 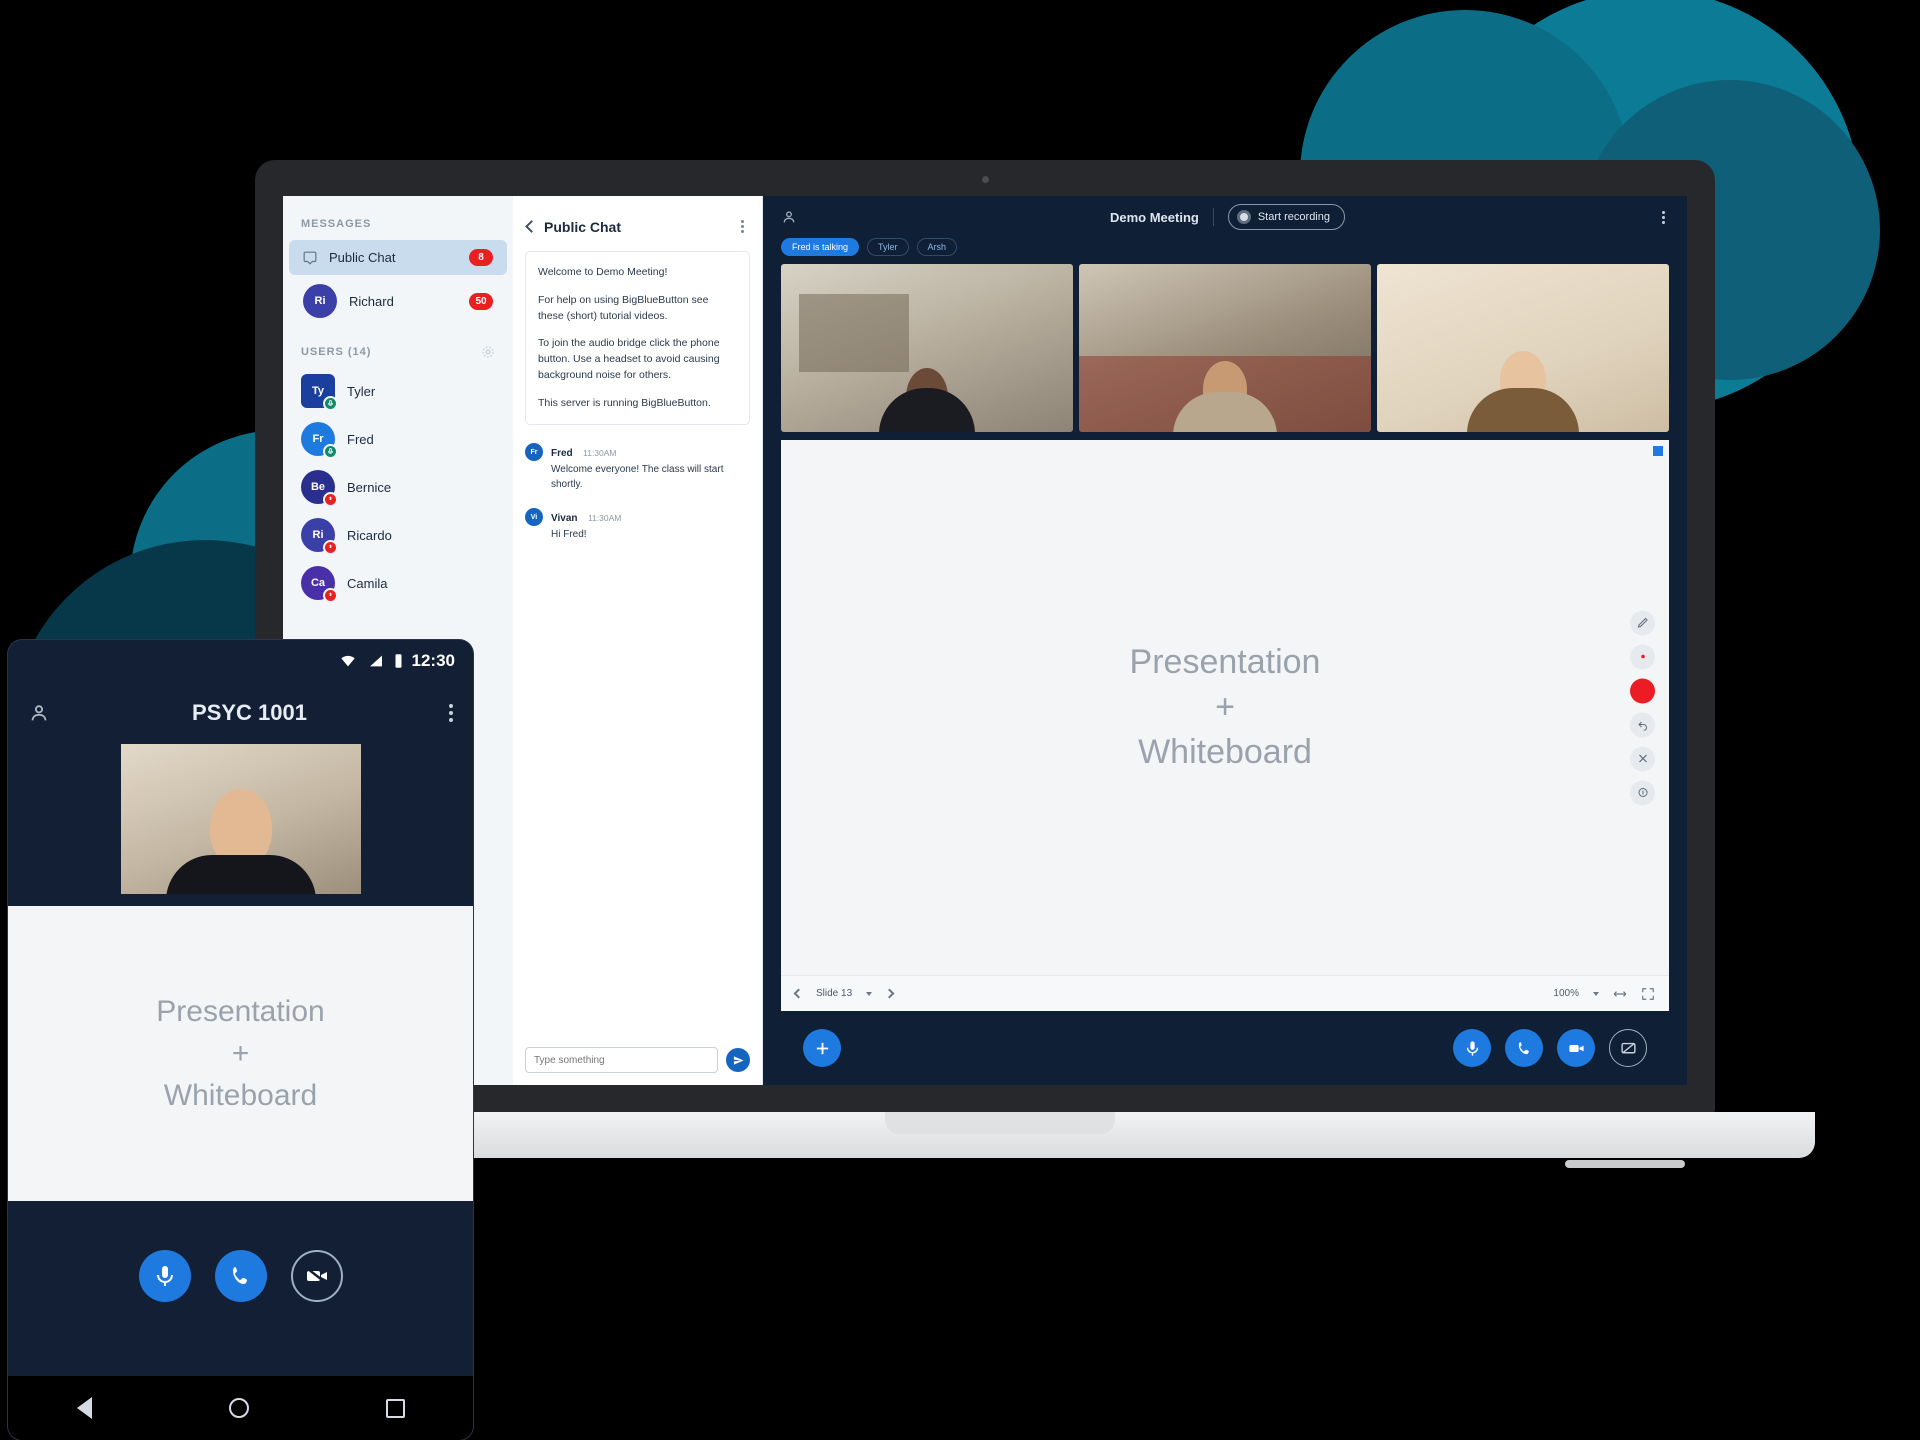 What do you see at coordinates (84, 1408) in the screenshot?
I see `back-nav-icon` at bounding box center [84, 1408].